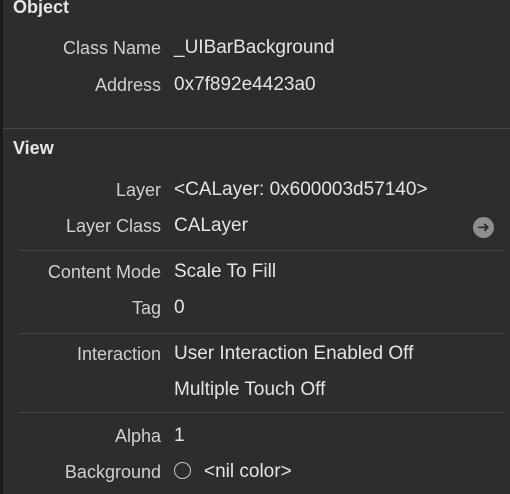 The height and width of the screenshot is (494, 510). I want to click on panel-left-border, so click(1, 247).